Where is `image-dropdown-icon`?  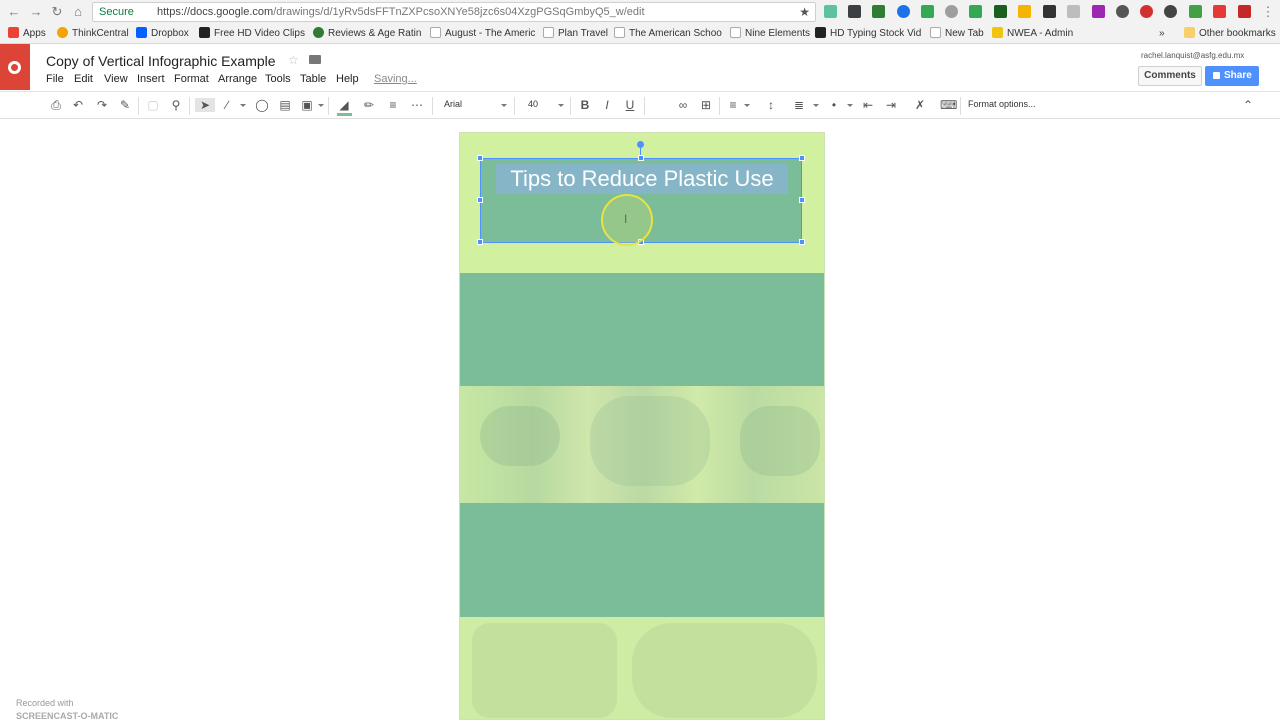 image-dropdown-icon is located at coordinates (321, 105).